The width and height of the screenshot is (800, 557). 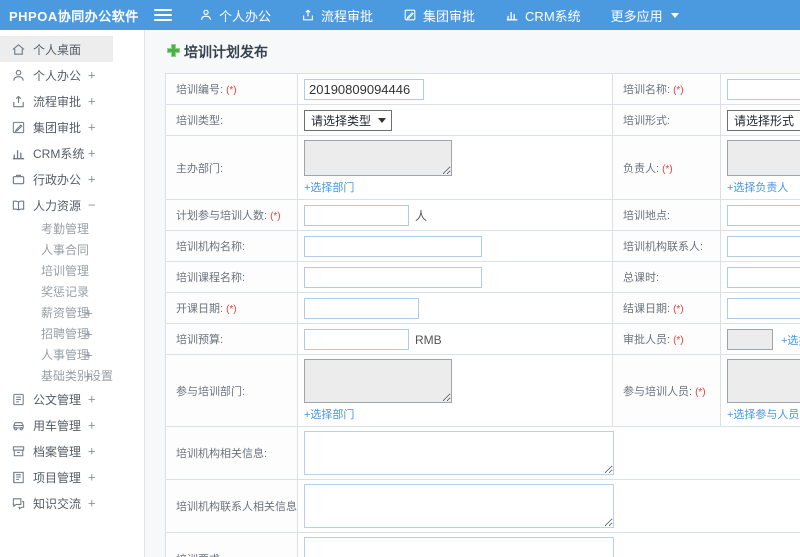 I want to click on approver-input, so click(x=750, y=339).